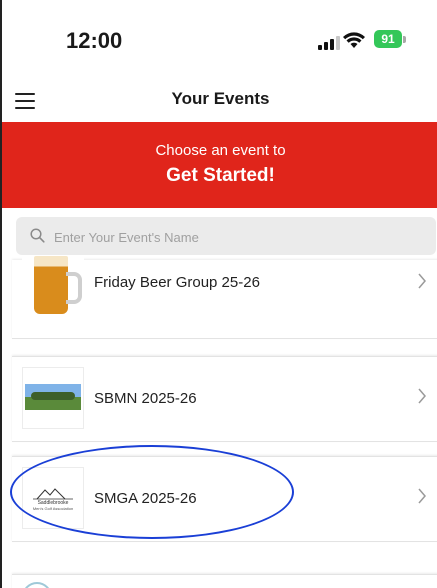 The height and width of the screenshot is (588, 437). I want to click on nav-bar: Your Events, so click(219, 102).